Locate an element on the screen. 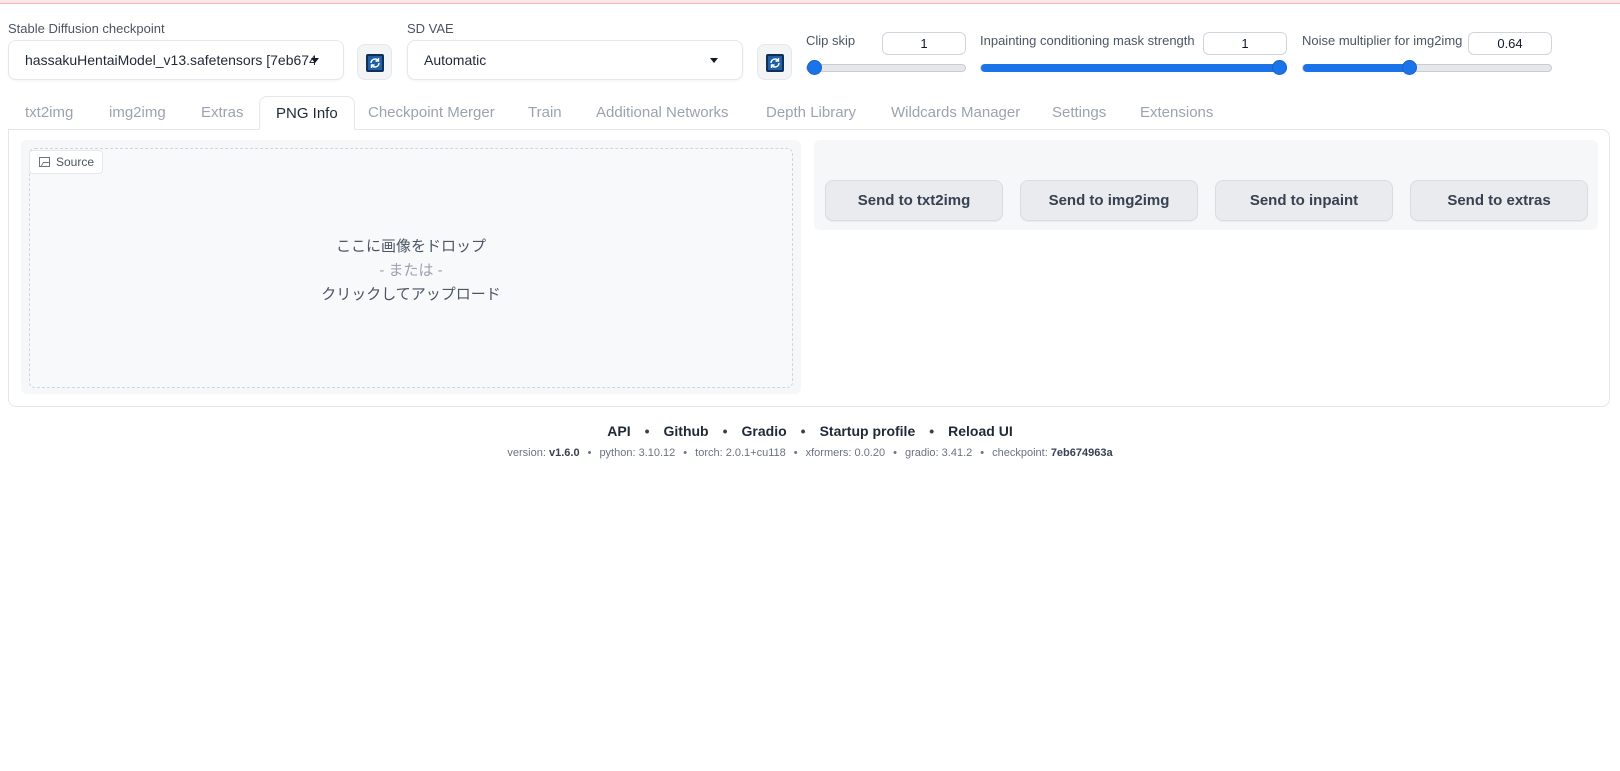 This screenshot has height=771, width=1620. noise-multiplier-input: 0.64 is located at coordinates (1510, 43).